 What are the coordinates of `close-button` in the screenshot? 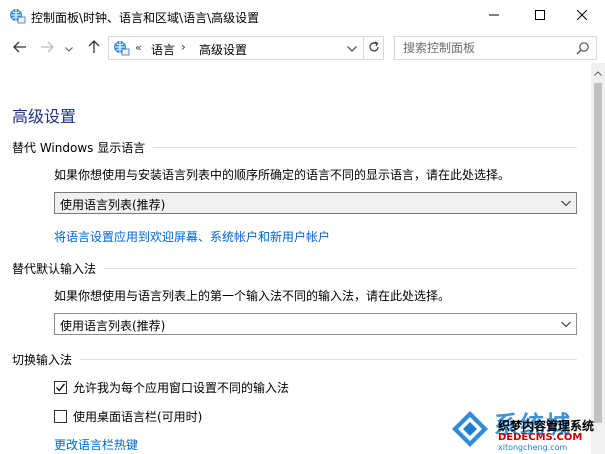 It's located at (582, 16).